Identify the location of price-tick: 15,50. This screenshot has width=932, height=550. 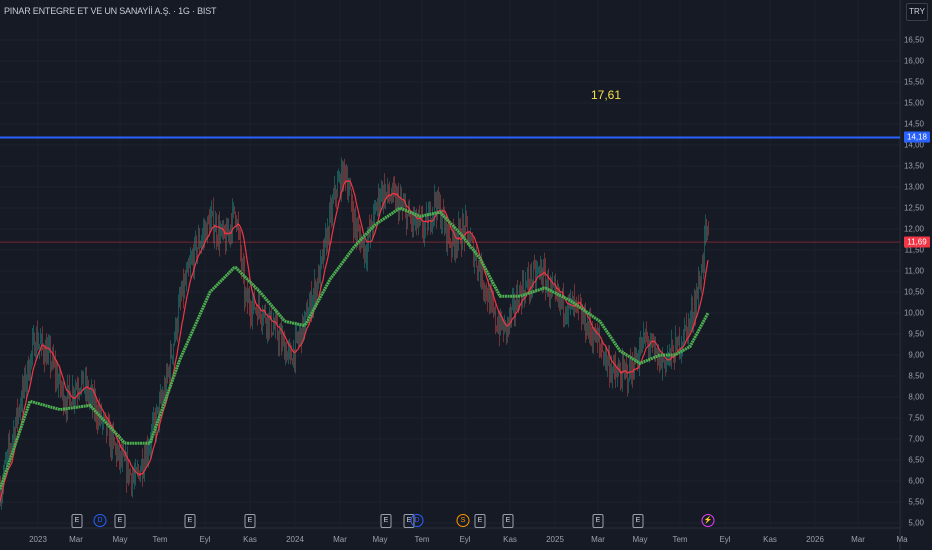
(913, 82).